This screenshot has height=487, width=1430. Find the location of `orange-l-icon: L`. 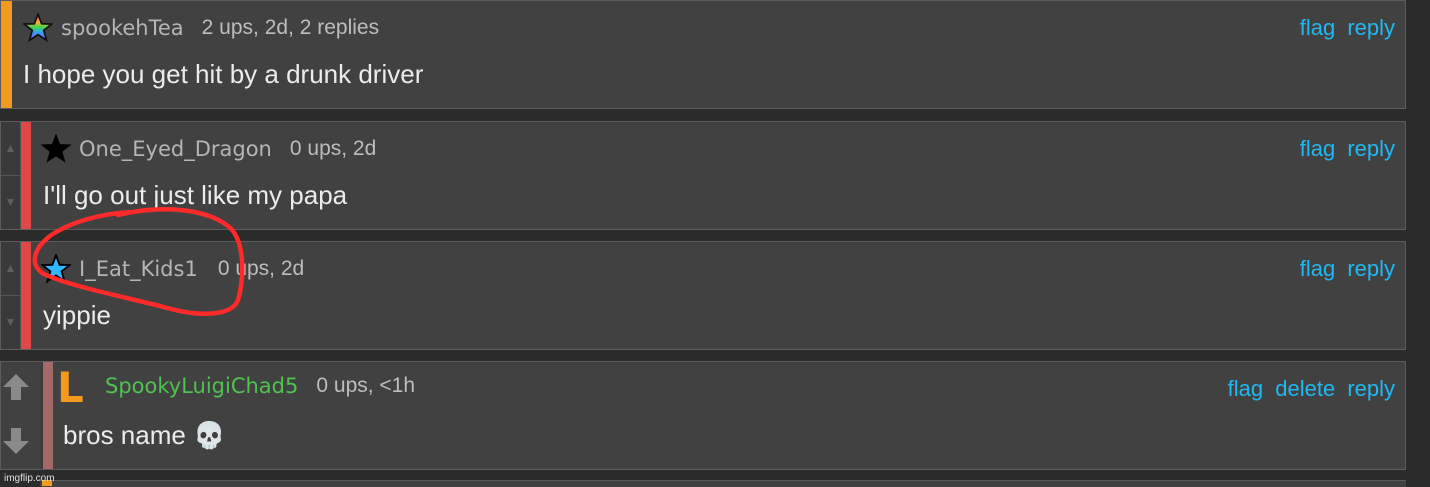

orange-l-icon: L is located at coordinates (70, 387).